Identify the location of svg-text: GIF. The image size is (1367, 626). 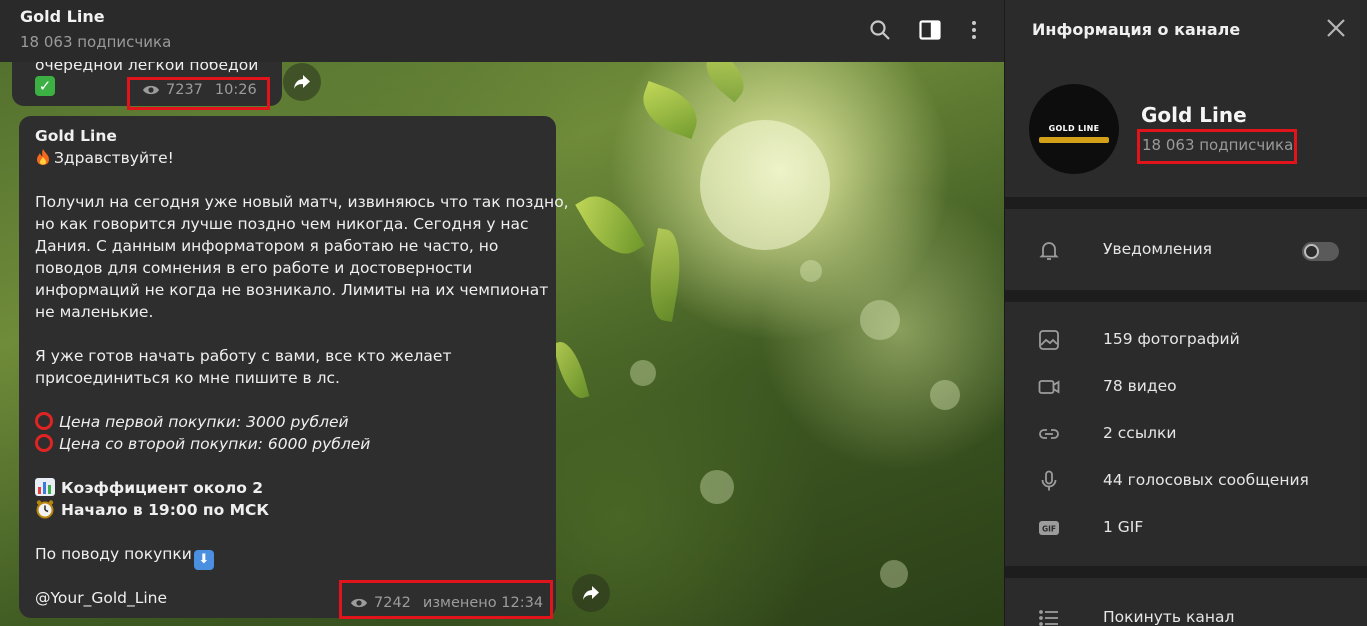
(1049, 529).